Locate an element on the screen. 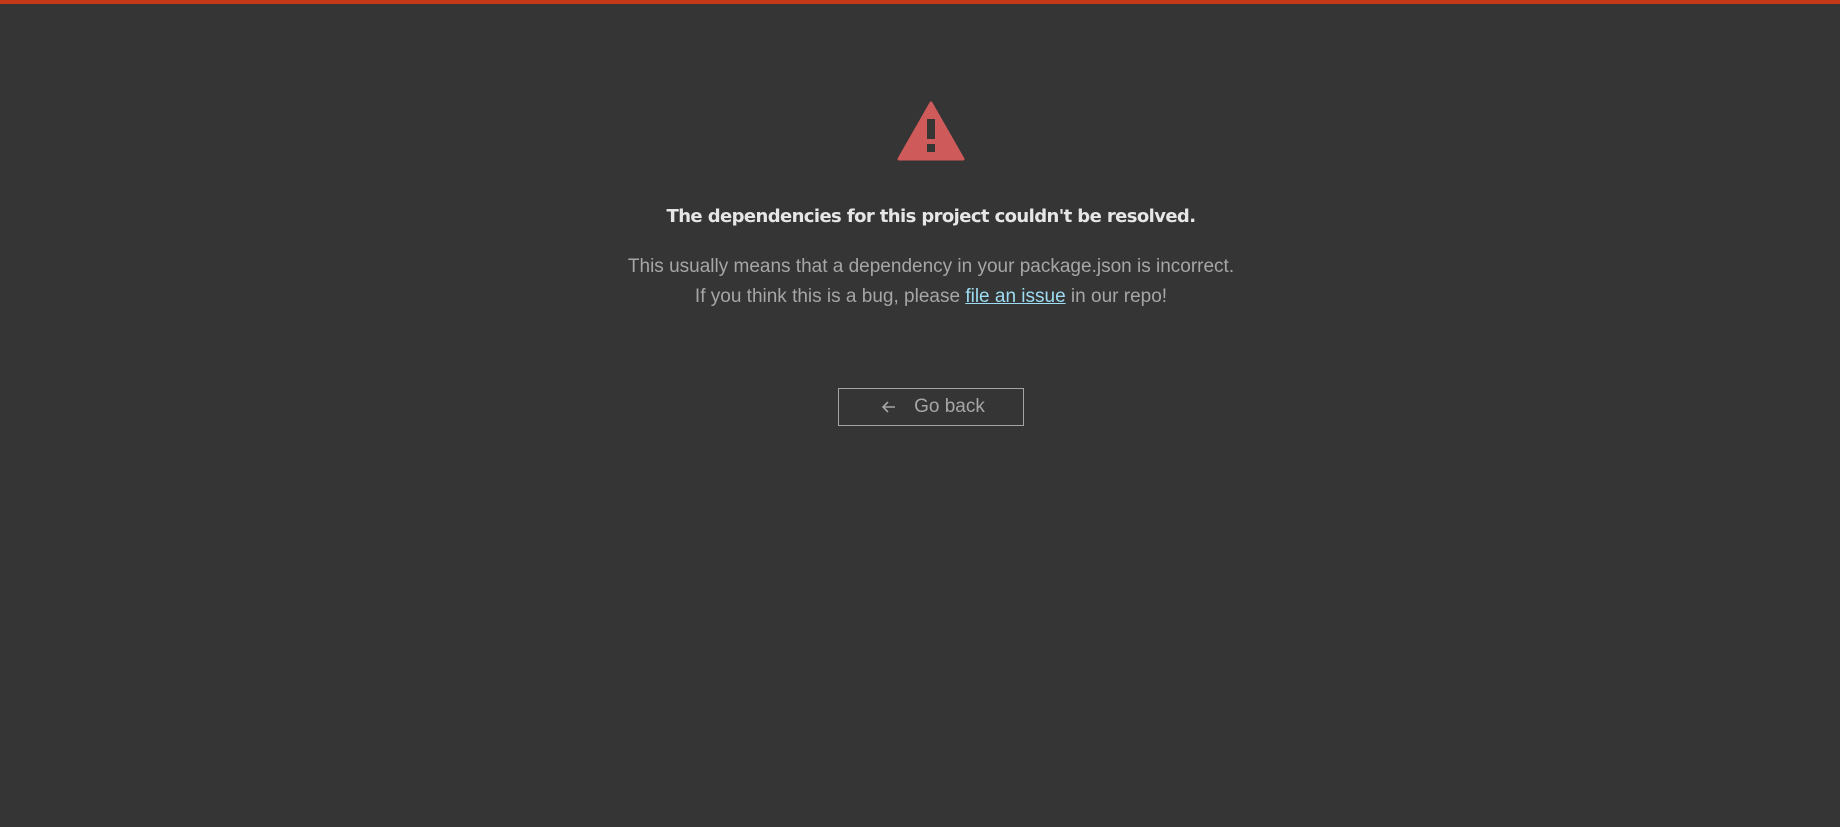 The height and width of the screenshot is (827, 1840). line2-prefix: If you think this is a bug, please is located at coordinates (830, 296).